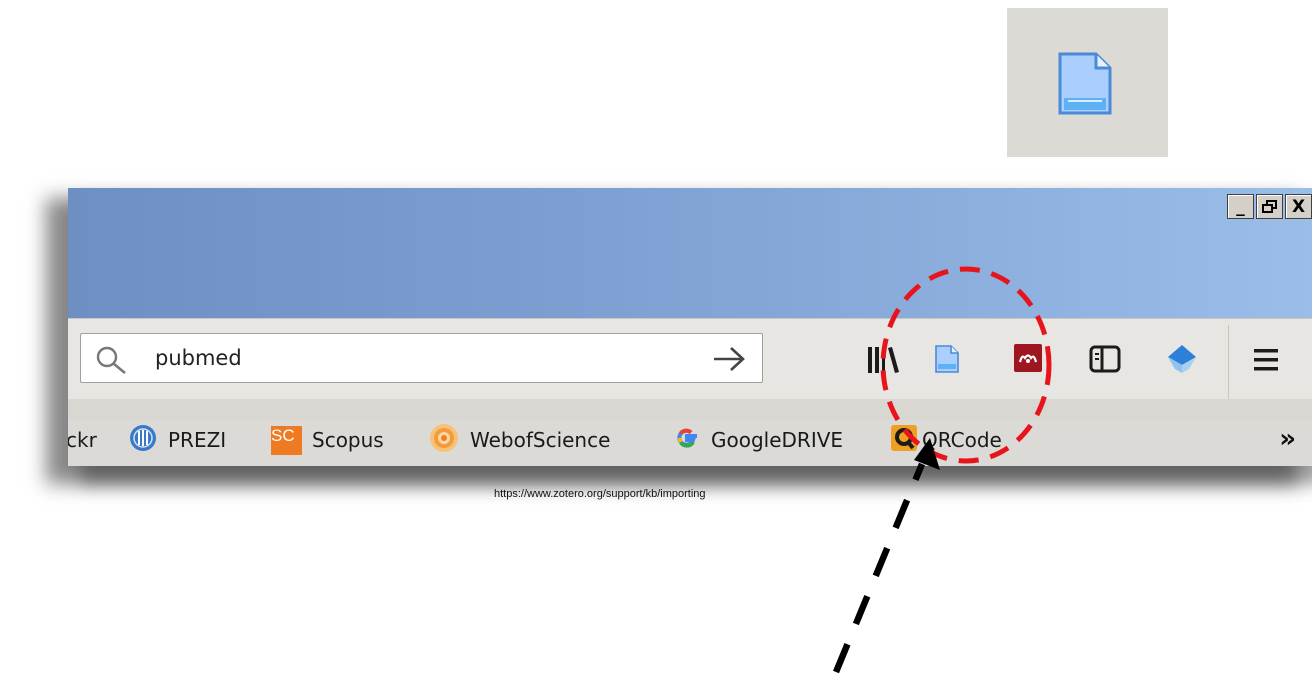 The width and height of the screenshot is (1312, 675). I want to click on toolbar-separator, so click(1228, 362).